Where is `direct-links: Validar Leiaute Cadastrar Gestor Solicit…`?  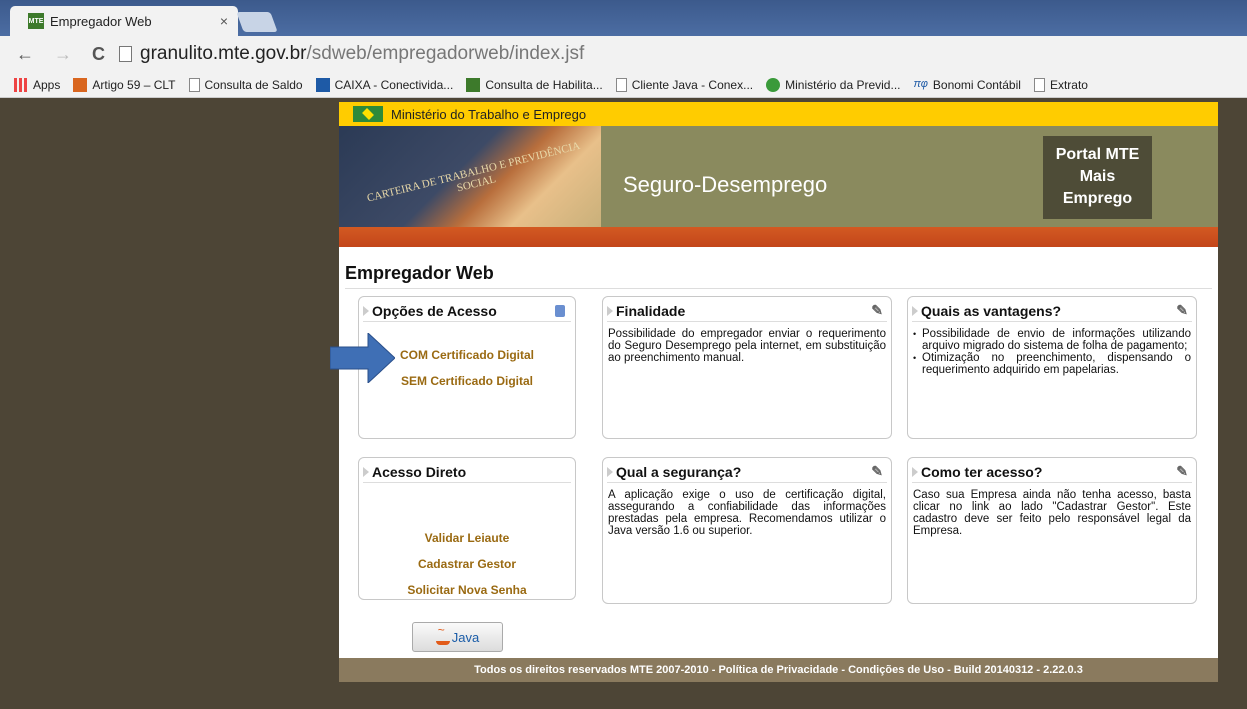 direct-links: Validar Leiaute Cadastrar Gestor Solicit… is located at coordinates (467, 540).